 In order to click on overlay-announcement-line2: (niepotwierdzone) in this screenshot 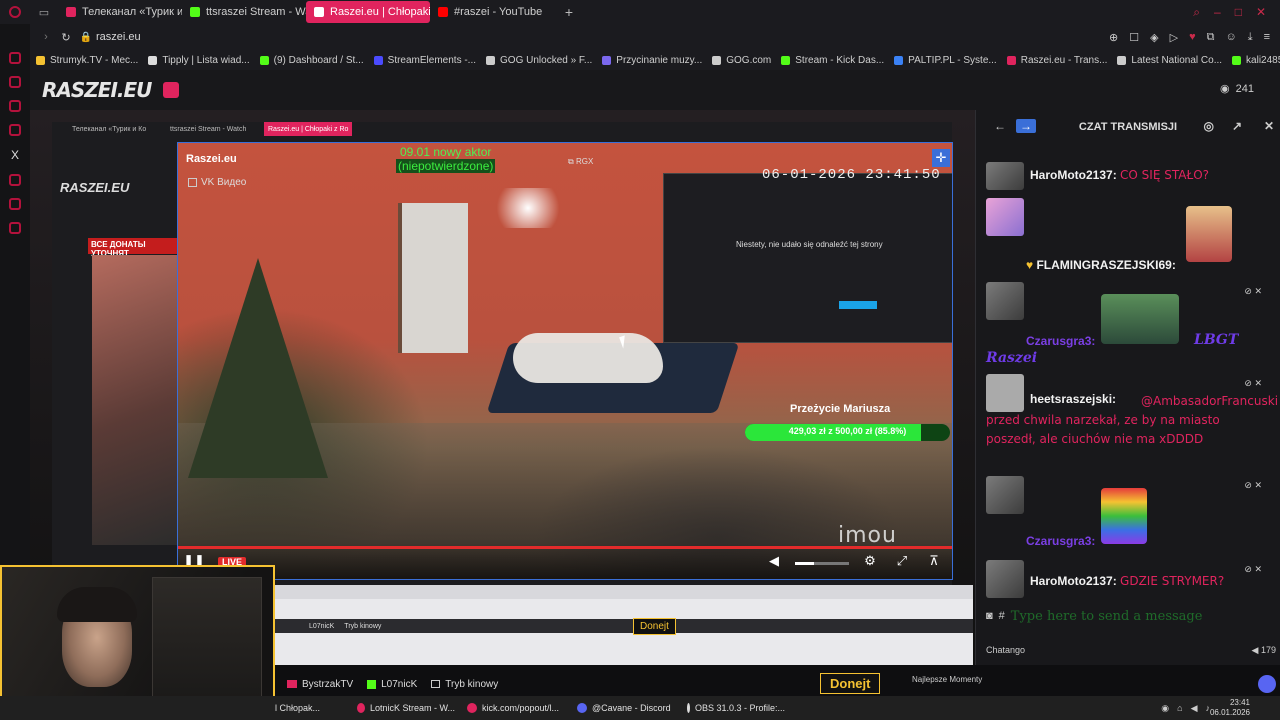, I will do `click(446, 166)`.